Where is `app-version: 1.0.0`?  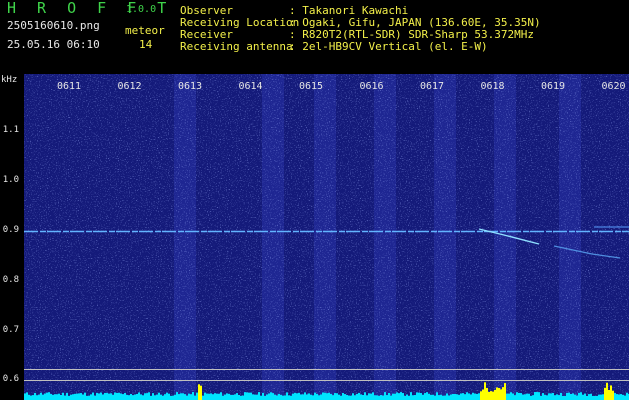 app-version: 1.0.0 is located at coordinates (141, 9).